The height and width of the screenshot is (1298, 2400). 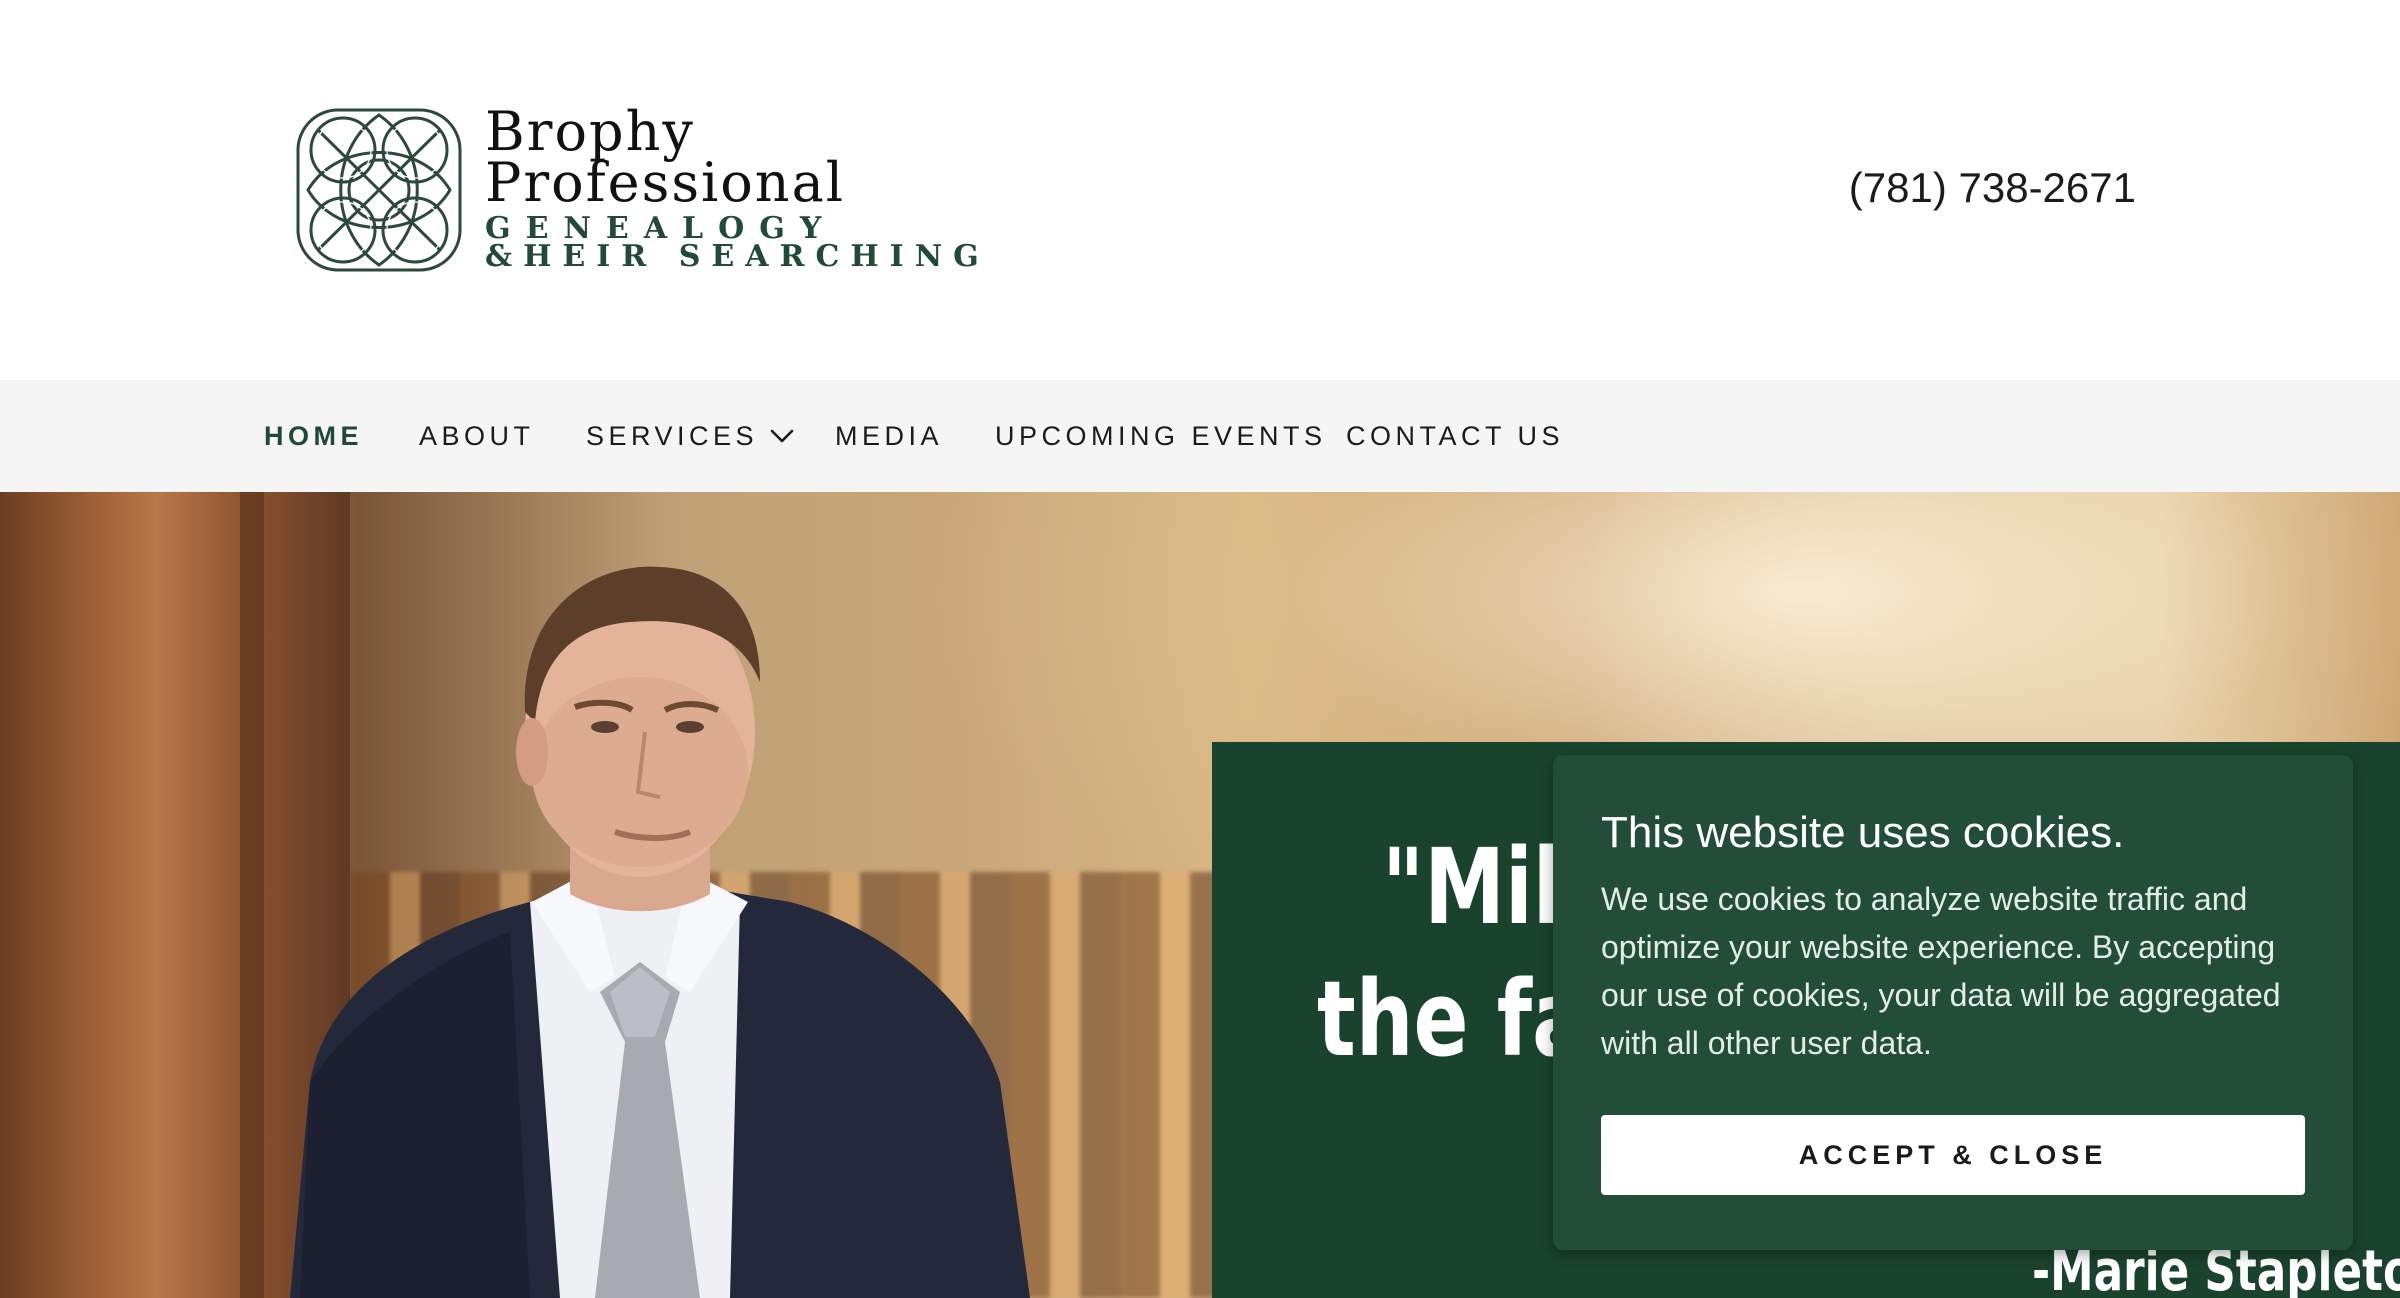 I want to click on nav-item-upcoming-events: UPCOMING EVENTS, so click(x=1161, y=436).